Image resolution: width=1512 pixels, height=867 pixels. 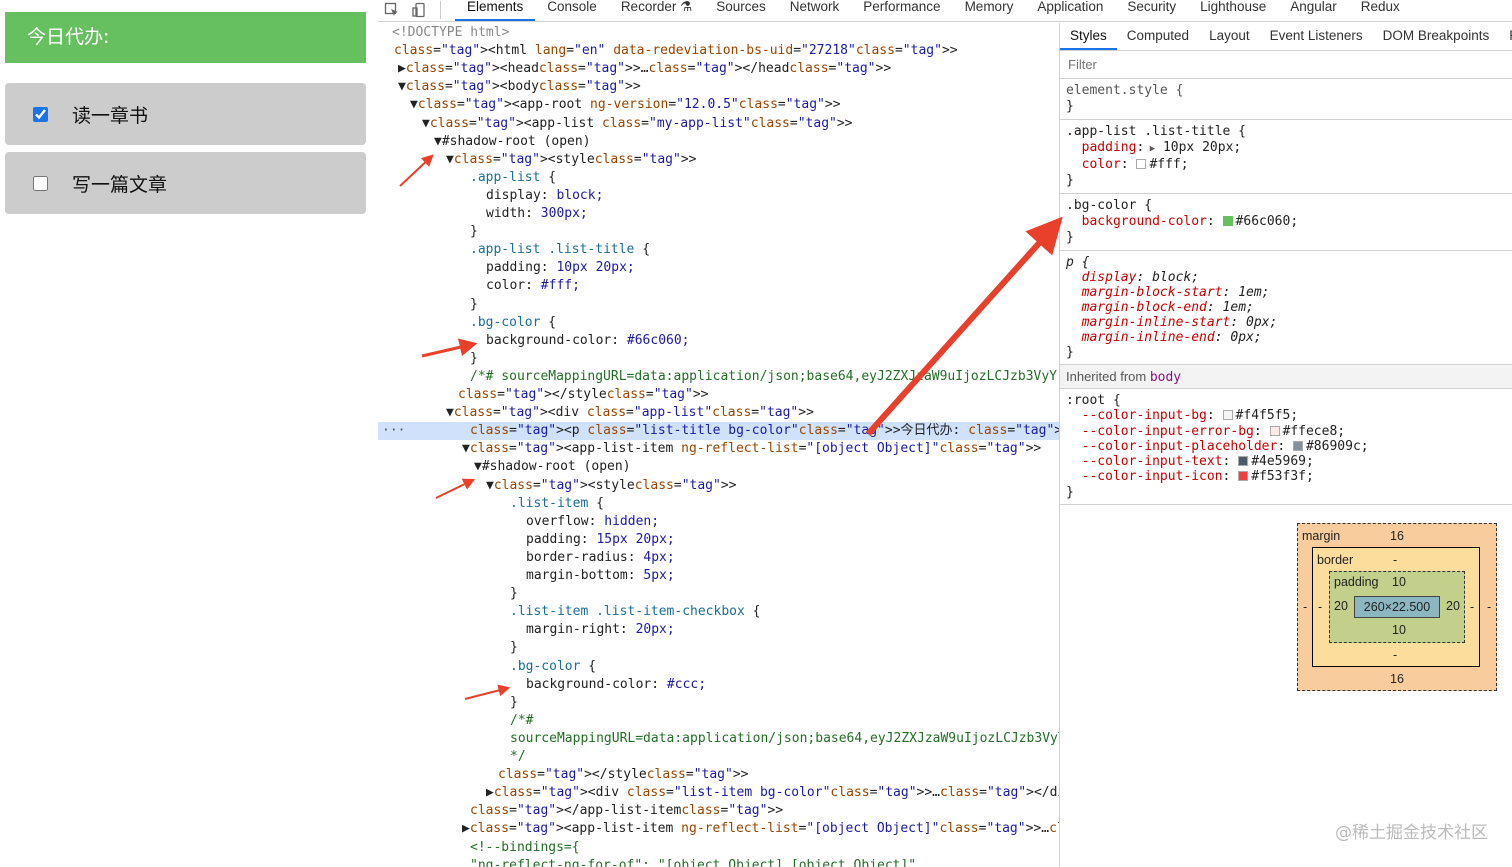 What do you see at coordinates (1165, 377) in the screenshot?
I see `inherited-tag-link: body` at bounding box center [1165, 377].